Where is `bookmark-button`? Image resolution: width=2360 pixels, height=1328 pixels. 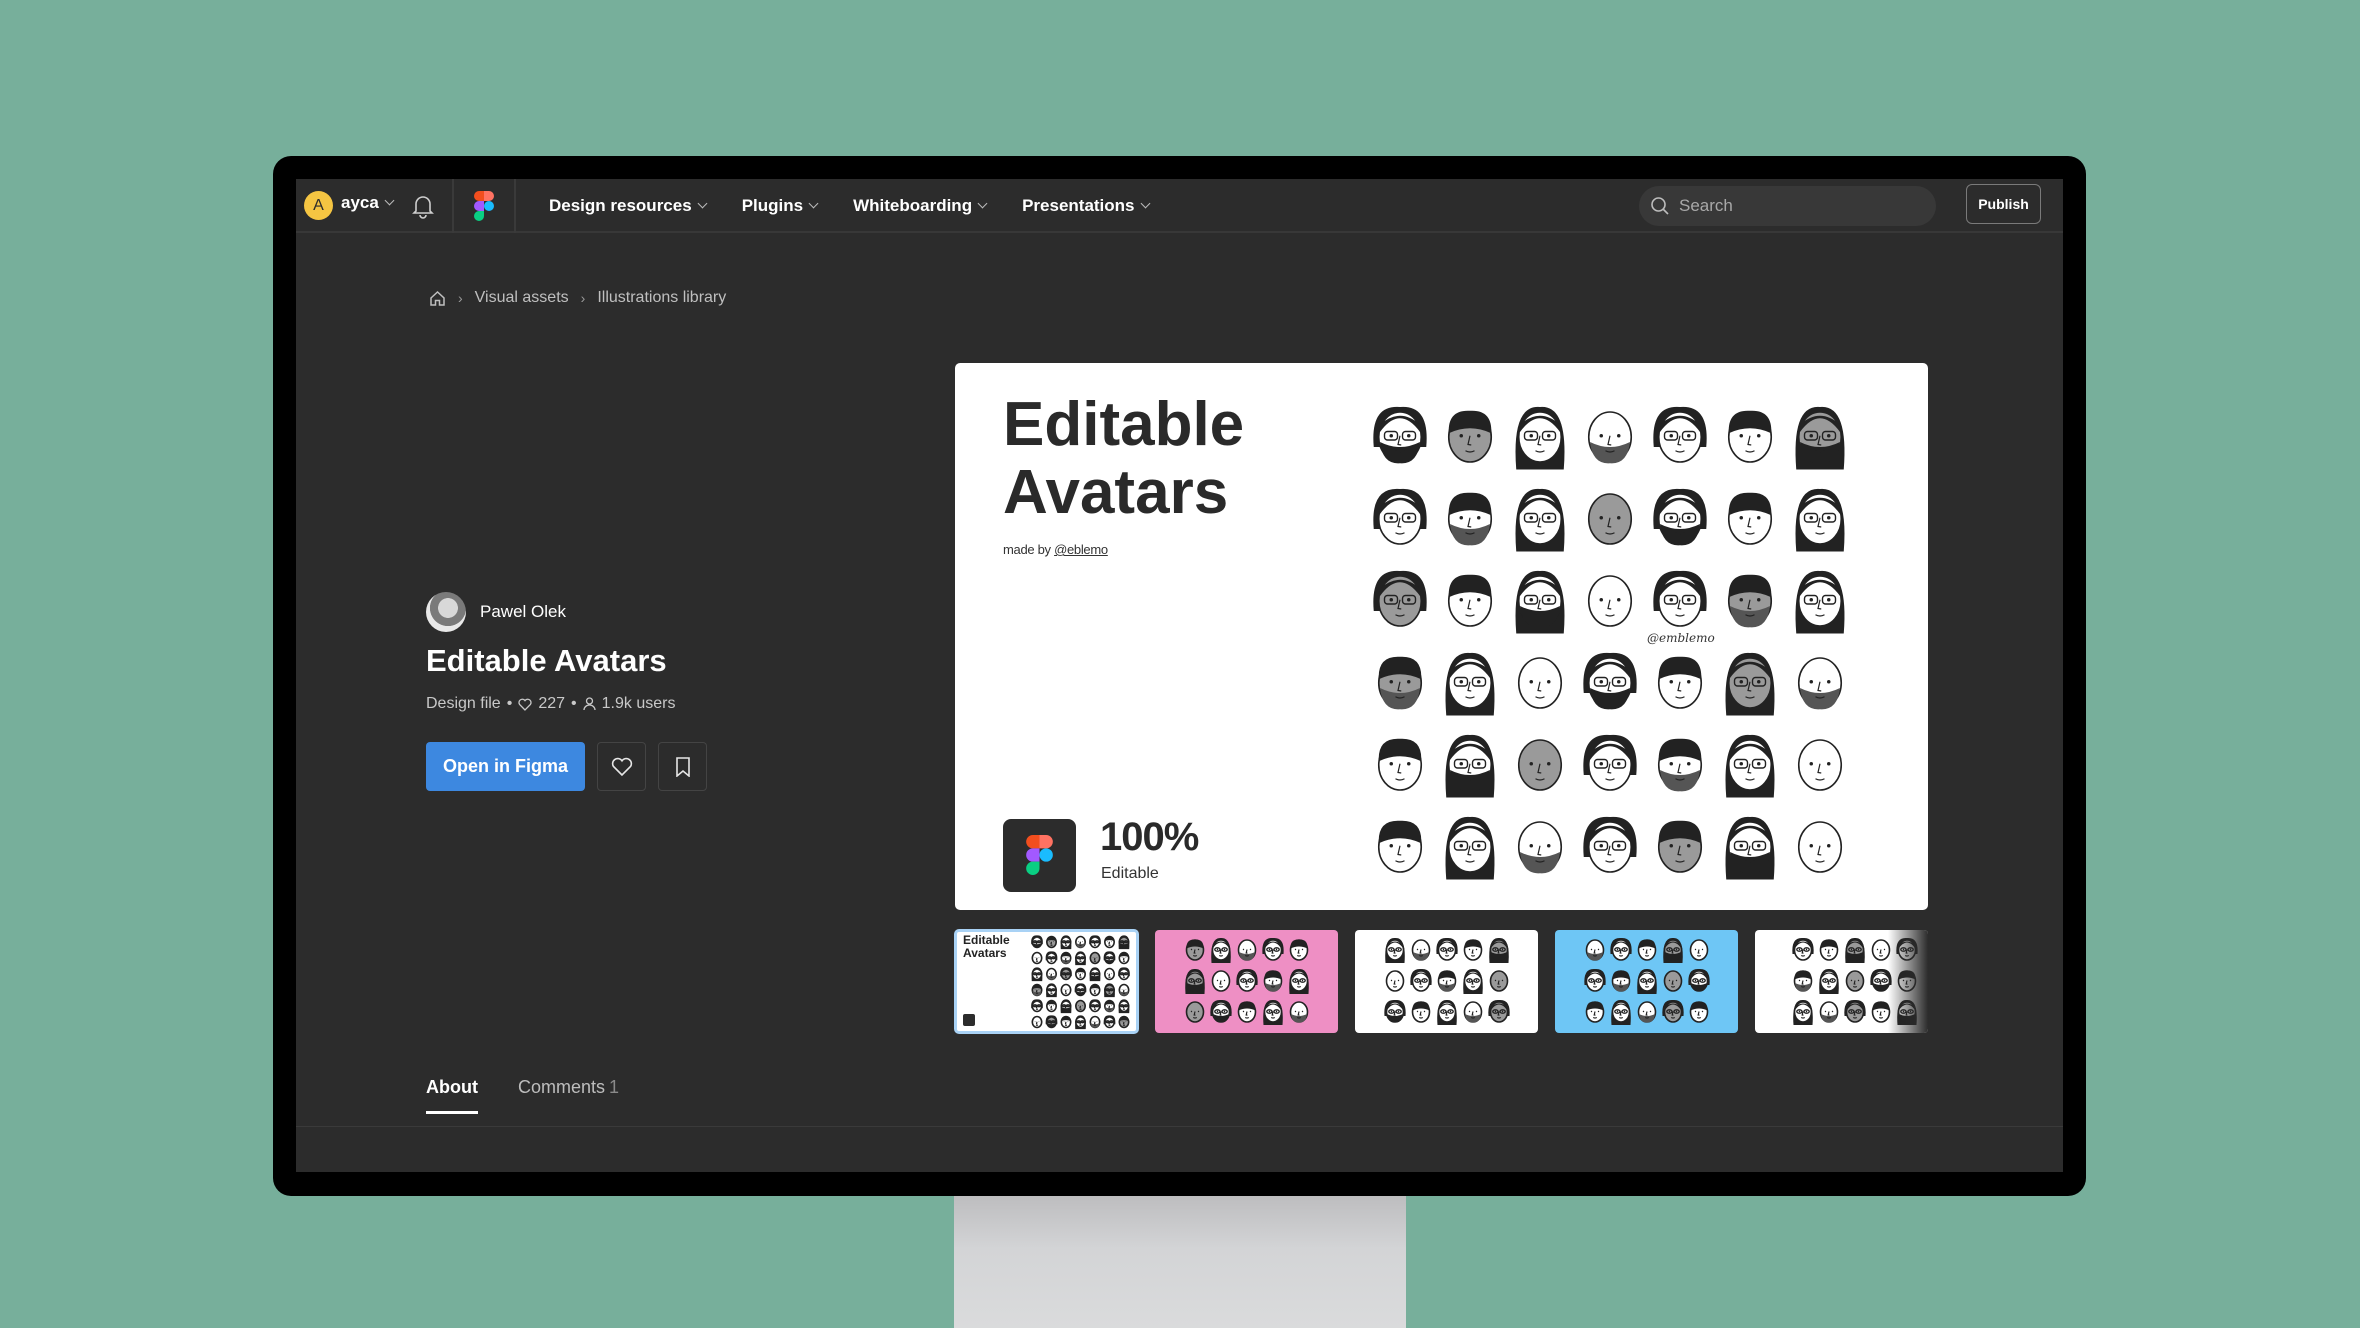 bookmark-button is located at coordinates (682, 766).